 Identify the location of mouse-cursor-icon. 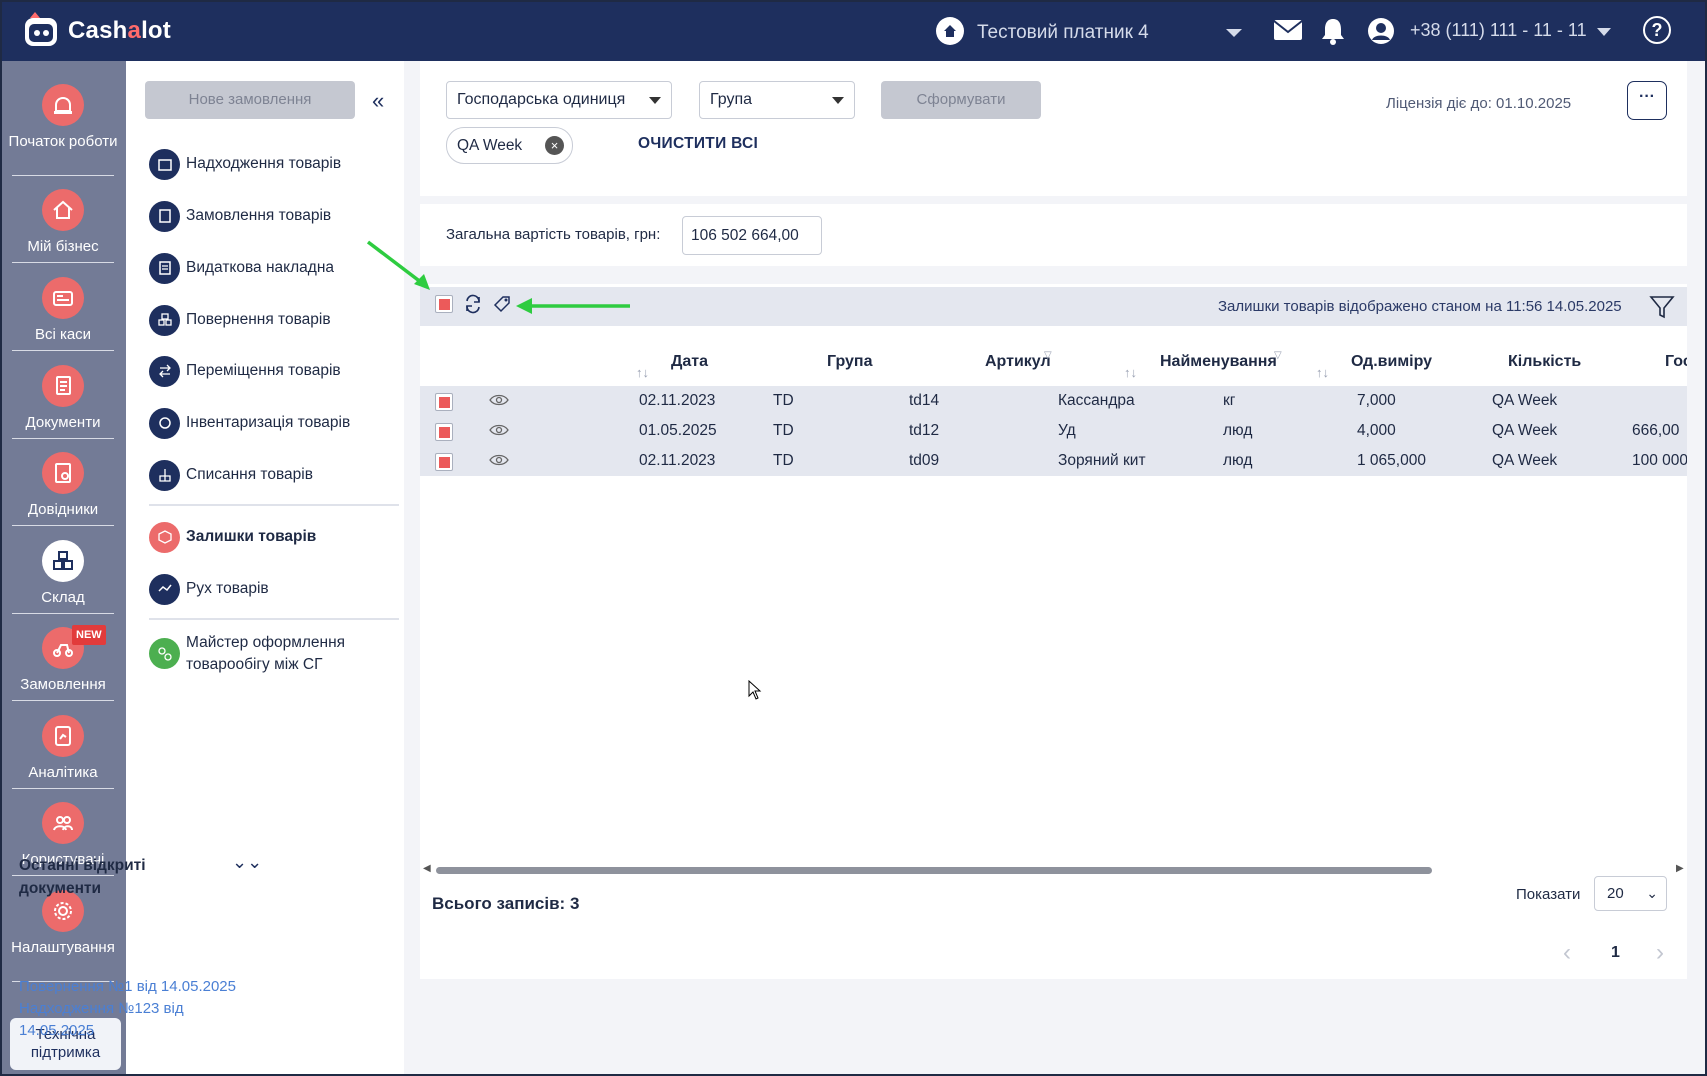
(755, 690).